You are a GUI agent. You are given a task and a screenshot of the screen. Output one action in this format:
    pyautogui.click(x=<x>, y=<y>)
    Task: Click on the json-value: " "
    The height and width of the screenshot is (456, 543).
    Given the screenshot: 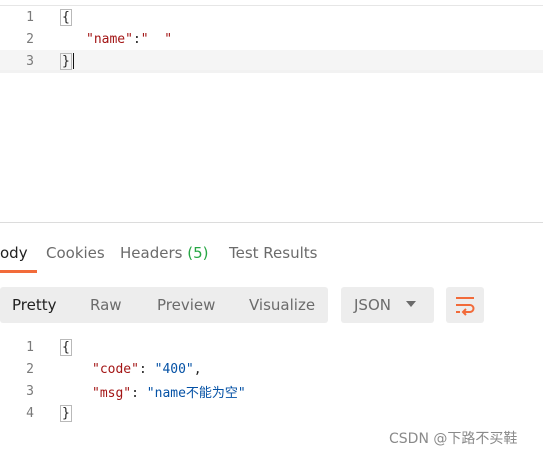 What is the action you would take?
    pyautogui.click(x=156, y=39)
    